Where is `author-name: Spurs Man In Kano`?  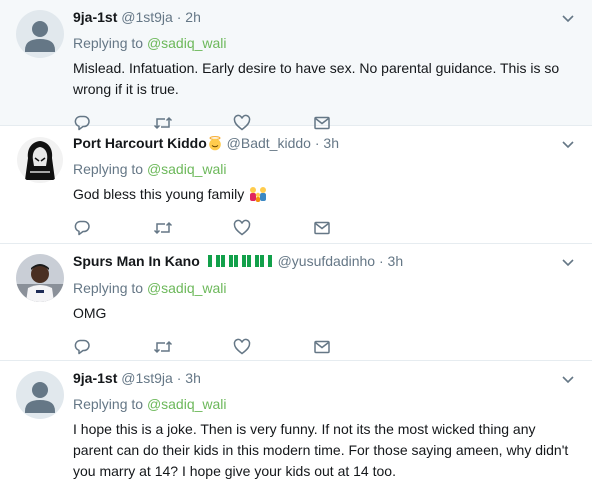 author-name: Spurs Man In Kano is located at coordinates (136, 261).